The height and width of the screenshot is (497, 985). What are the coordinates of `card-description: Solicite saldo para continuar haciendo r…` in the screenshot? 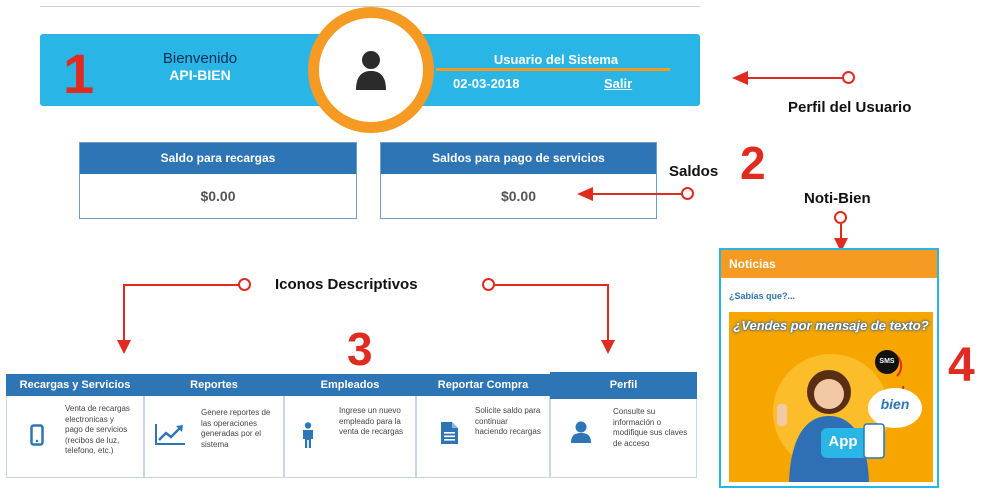 It's located at (508, 421).